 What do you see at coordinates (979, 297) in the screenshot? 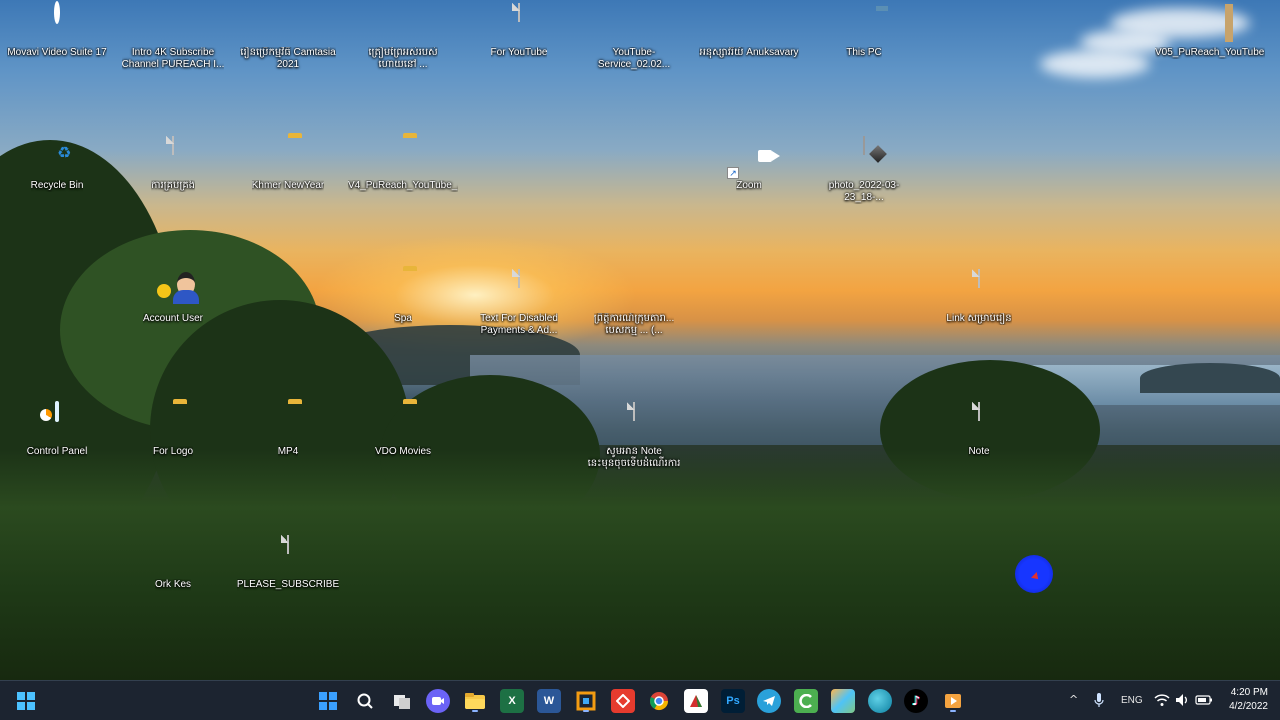
I see `desktop-icon-link-learning: Link សម្រាប់រៀន` at bounding box center [979, 297].